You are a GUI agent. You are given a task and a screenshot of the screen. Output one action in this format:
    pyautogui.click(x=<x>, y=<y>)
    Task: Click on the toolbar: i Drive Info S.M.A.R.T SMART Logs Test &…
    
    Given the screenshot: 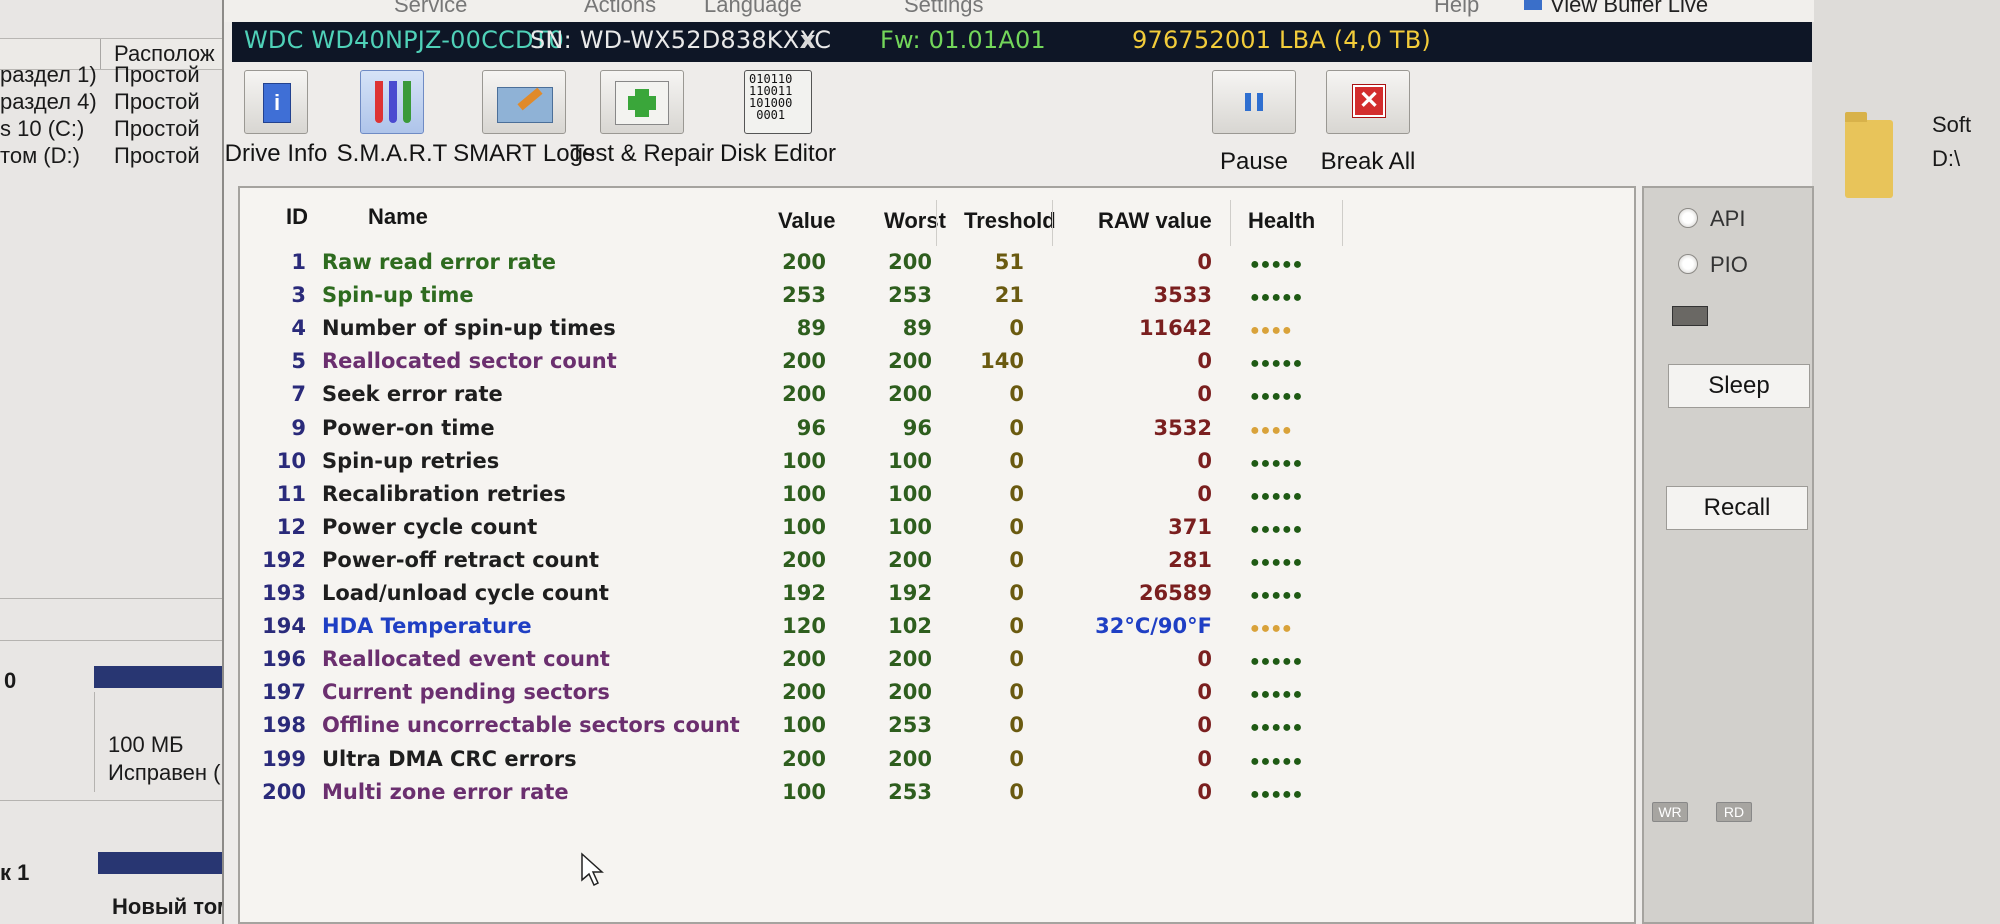 What is the action you would take?
    pyautogui.click(x=1019, y=124)
    